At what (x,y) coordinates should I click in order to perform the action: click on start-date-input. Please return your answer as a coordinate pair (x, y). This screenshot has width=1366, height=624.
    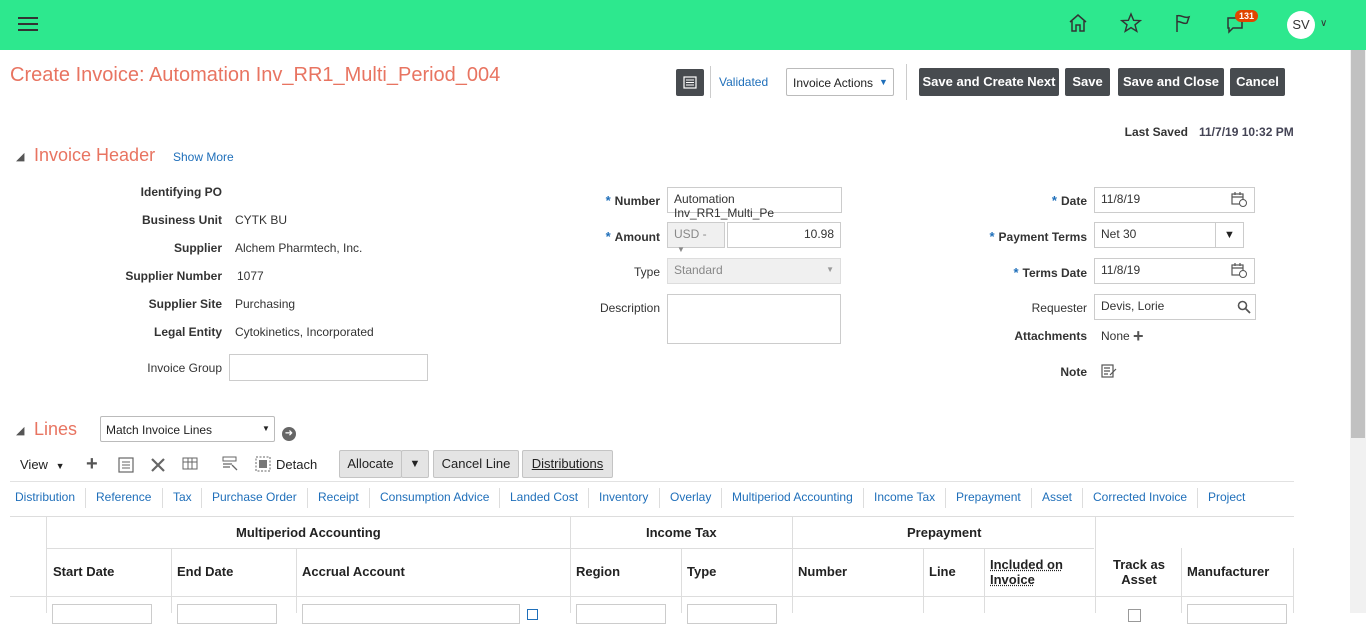
    Looking at the image, I should click on (102, 614).